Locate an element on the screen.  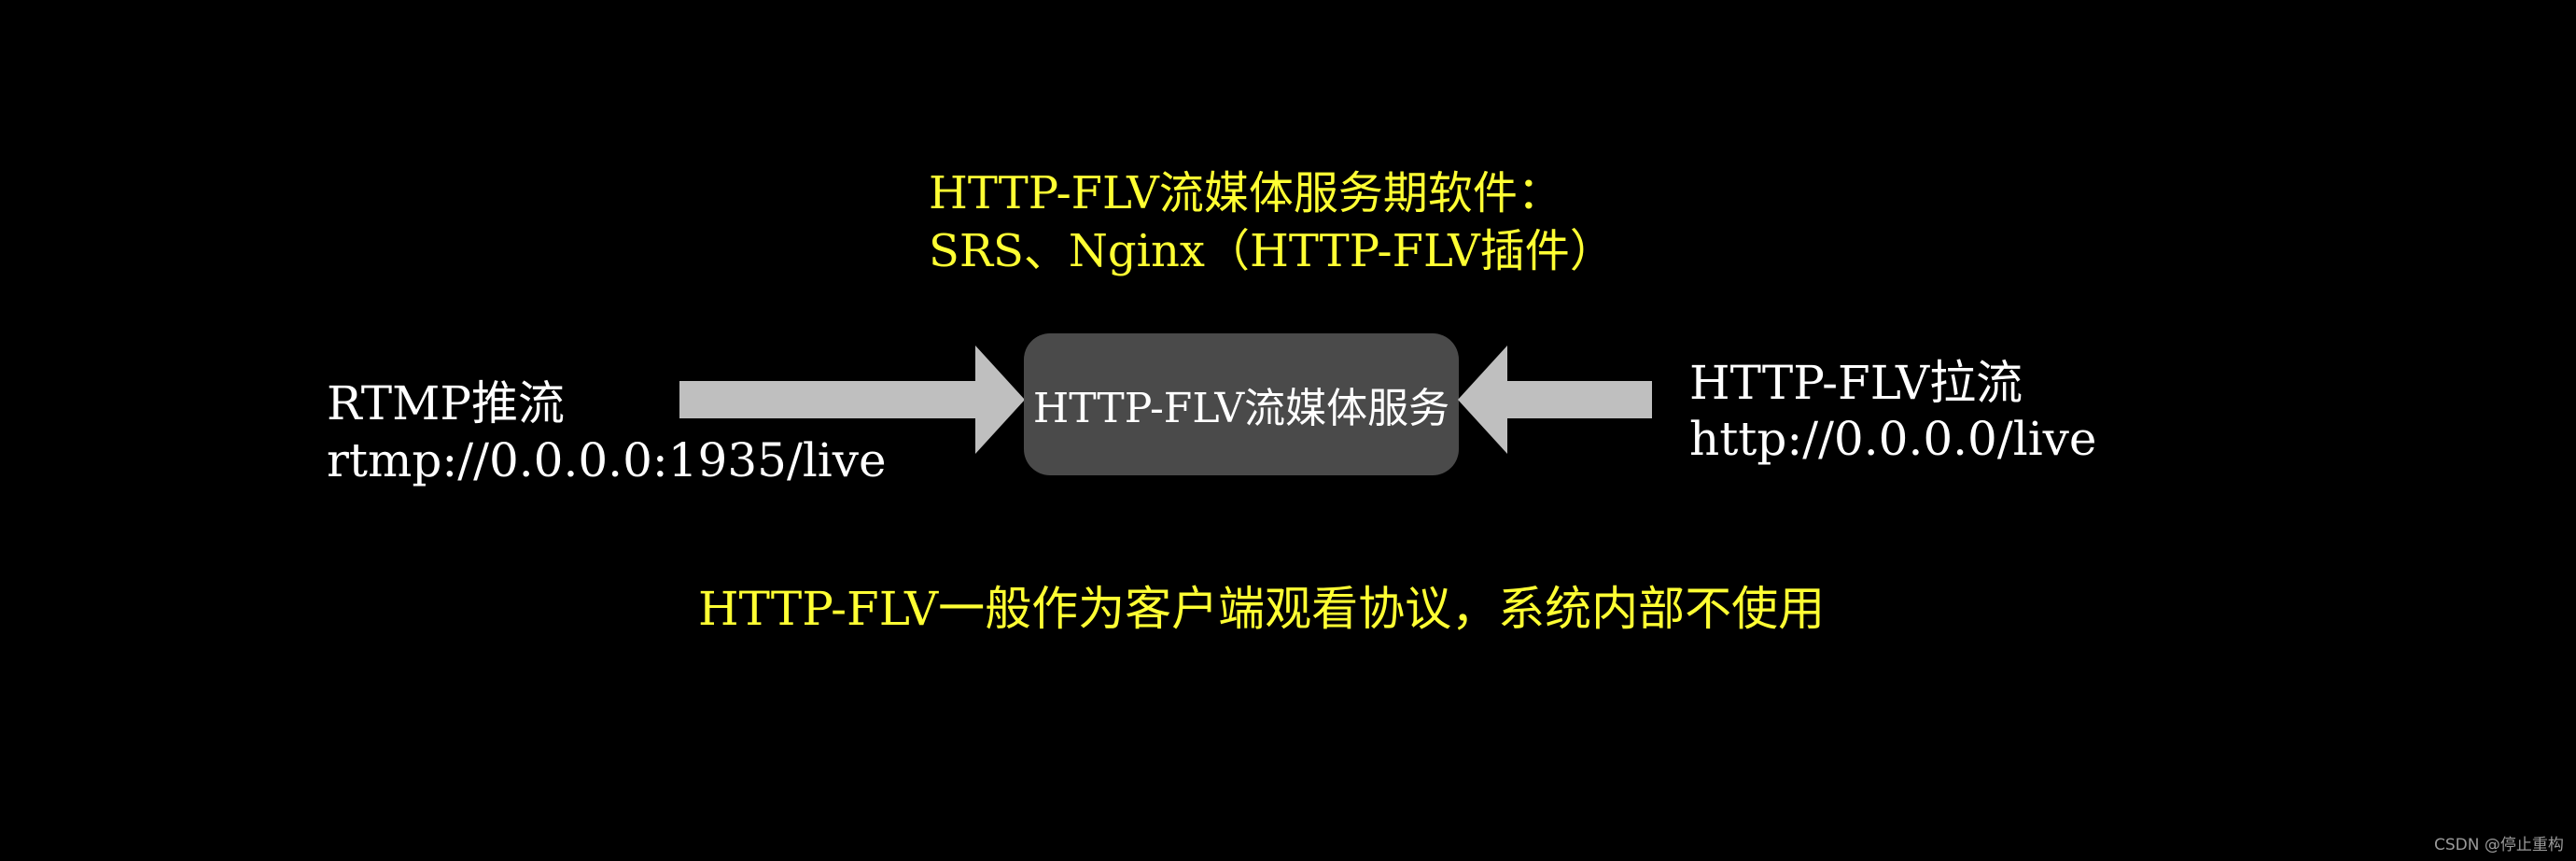
push-arrow is located at coordinates (852, 400).